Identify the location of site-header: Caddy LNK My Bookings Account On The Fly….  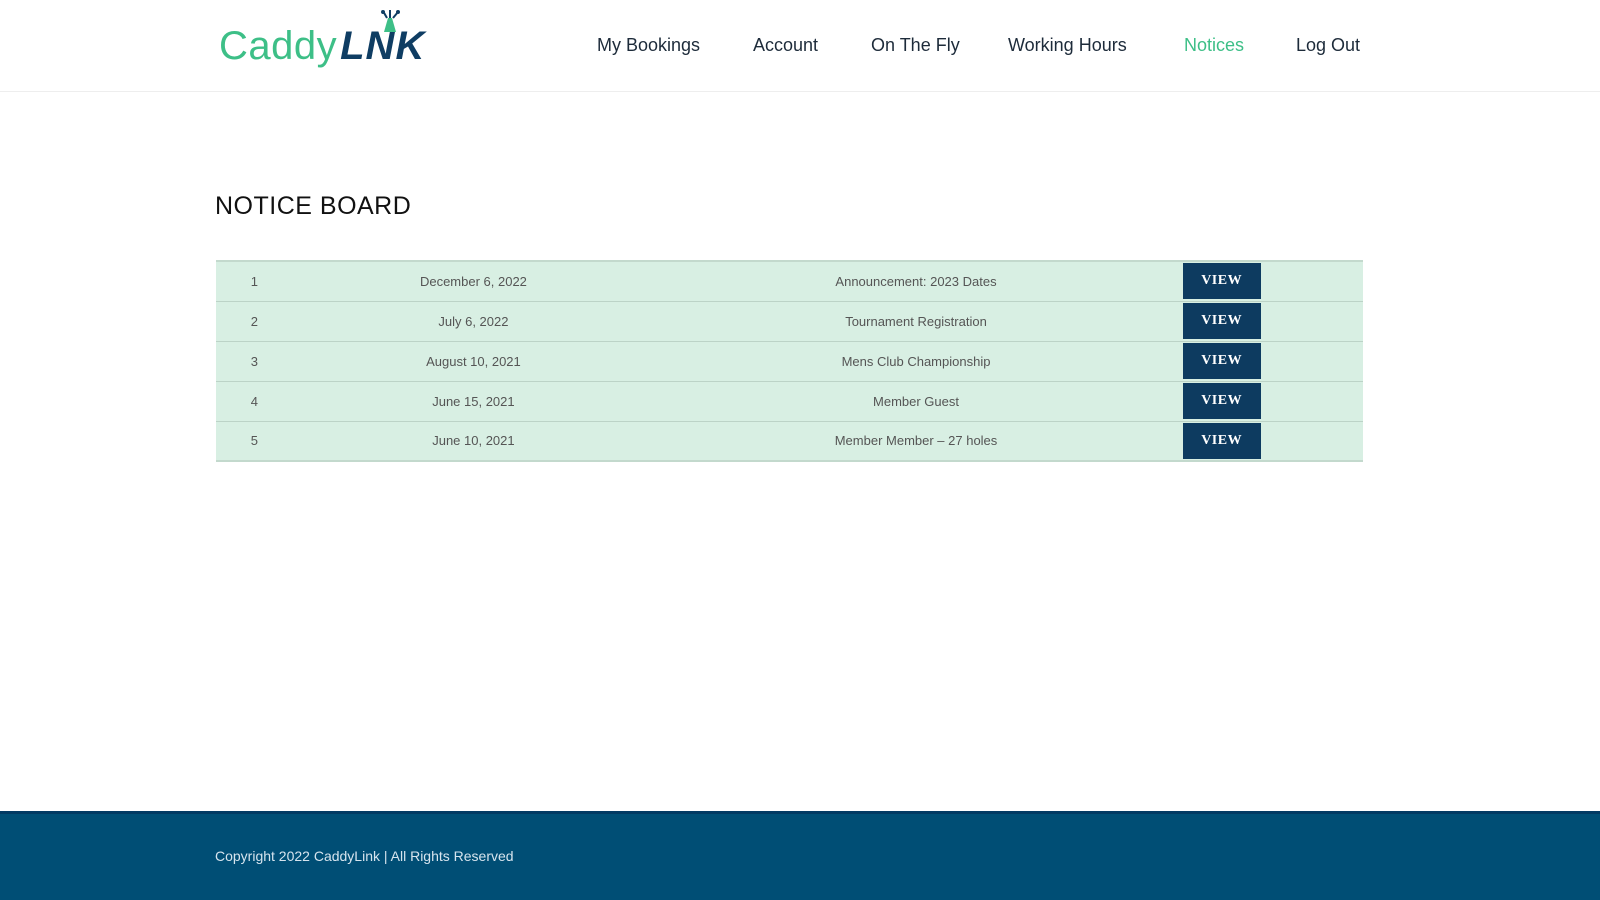
(800, 46).